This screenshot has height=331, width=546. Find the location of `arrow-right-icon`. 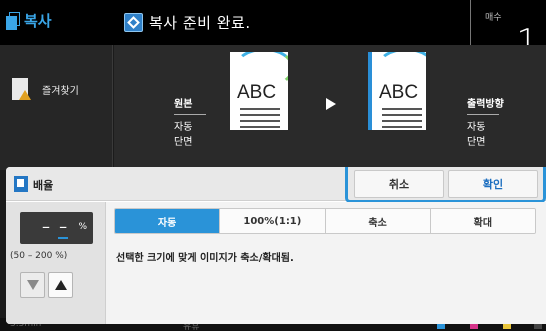

arrow-right-icon is located at coordinates (331, 104).